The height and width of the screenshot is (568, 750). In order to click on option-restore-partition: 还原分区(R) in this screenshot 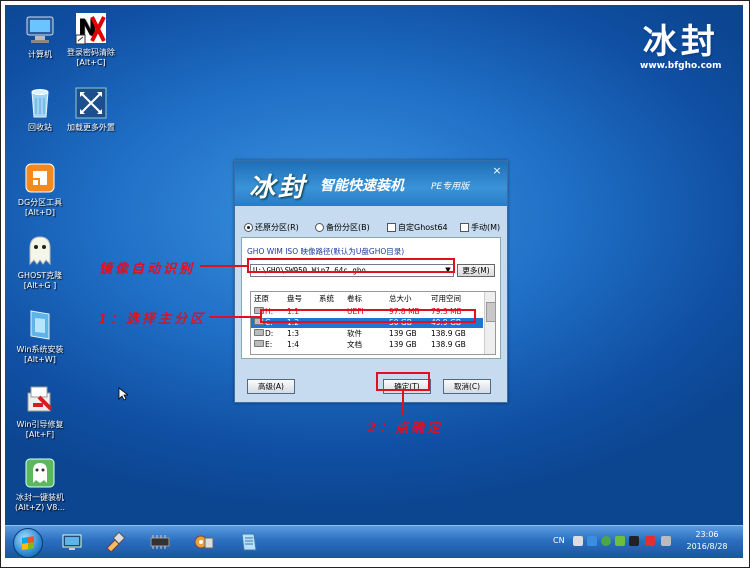, I will do `click(271, 227)`.